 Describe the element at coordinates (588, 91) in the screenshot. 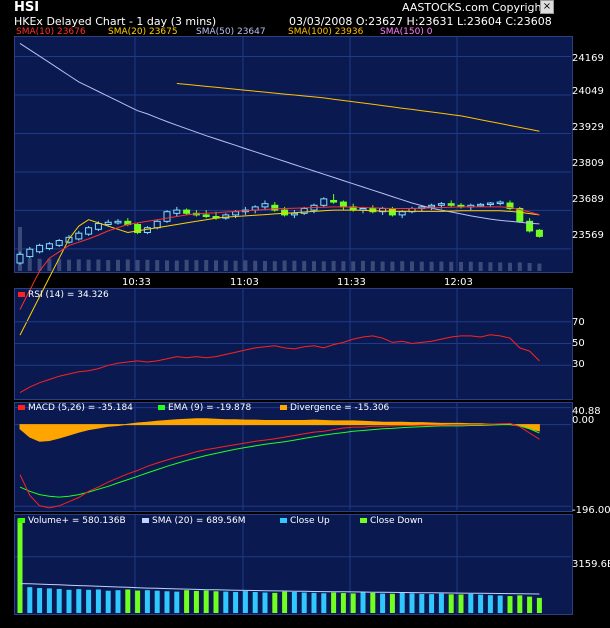

I see `price-tick: 24049` at that location.